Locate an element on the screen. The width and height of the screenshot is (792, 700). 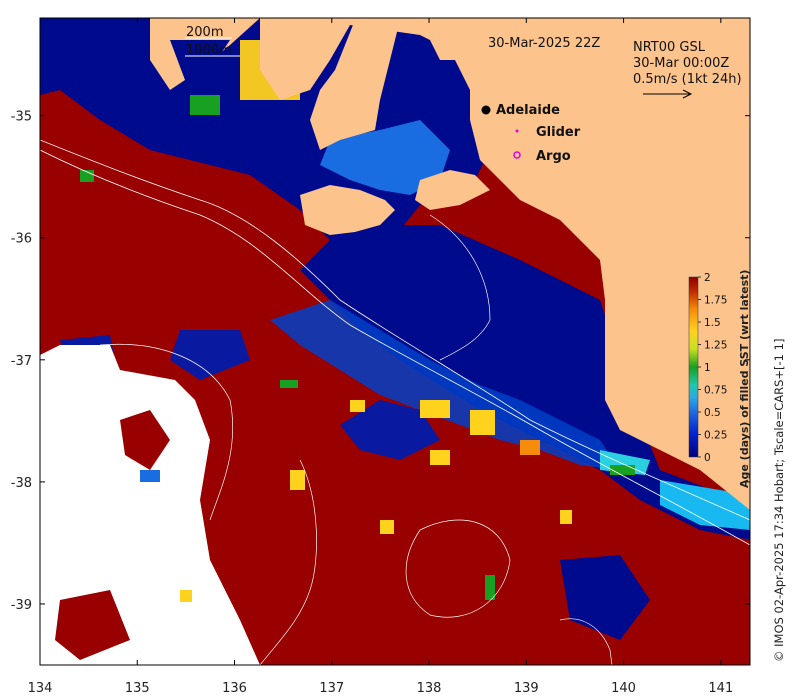
colorbar-tick-label: 0.25 is located at coordinates (715, 436).